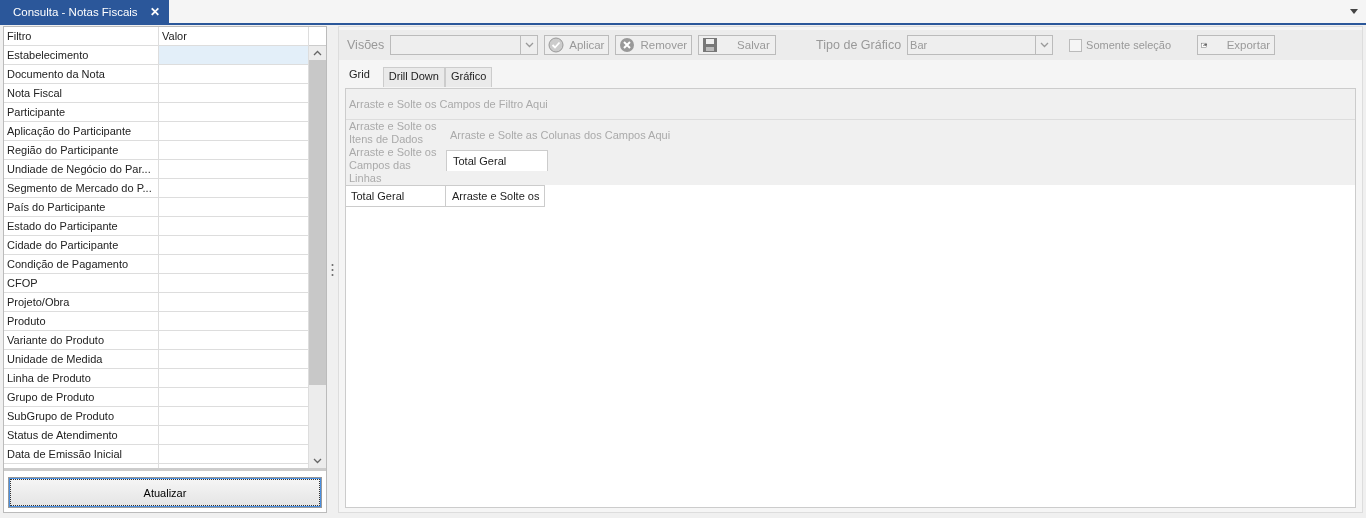  I want to click on table-cell: Produto, so click(81, 321).